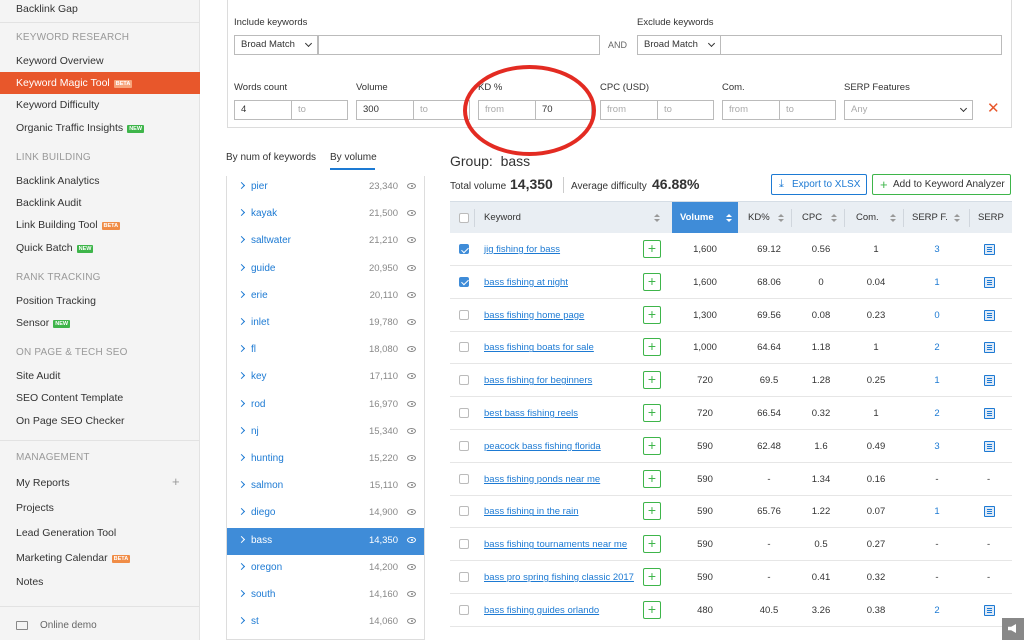 The height and width of the screenshot is (640, 1024). I want to click on group-list-item: rod 16,970, so click(325, 405).